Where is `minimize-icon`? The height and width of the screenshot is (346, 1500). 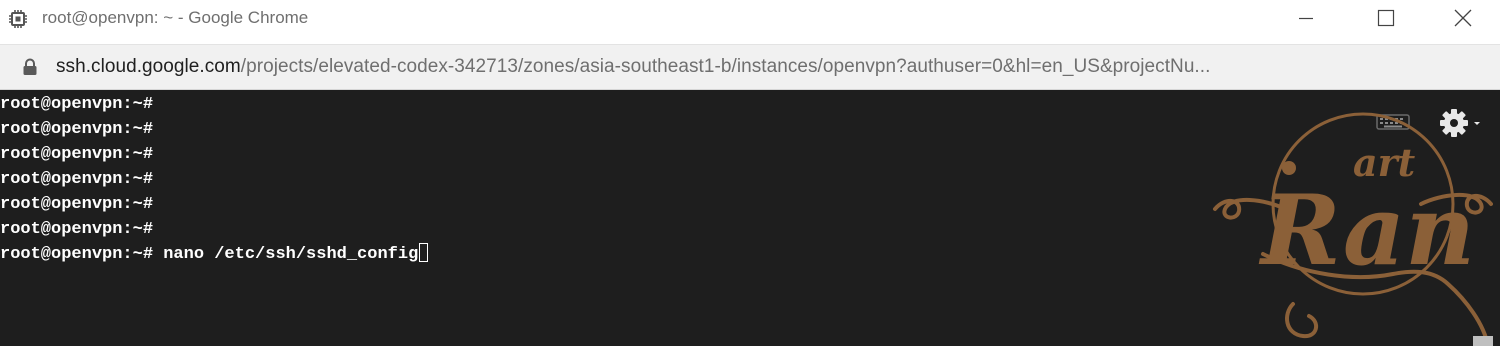
minimize-icon is located at coordinates (1306, 18).